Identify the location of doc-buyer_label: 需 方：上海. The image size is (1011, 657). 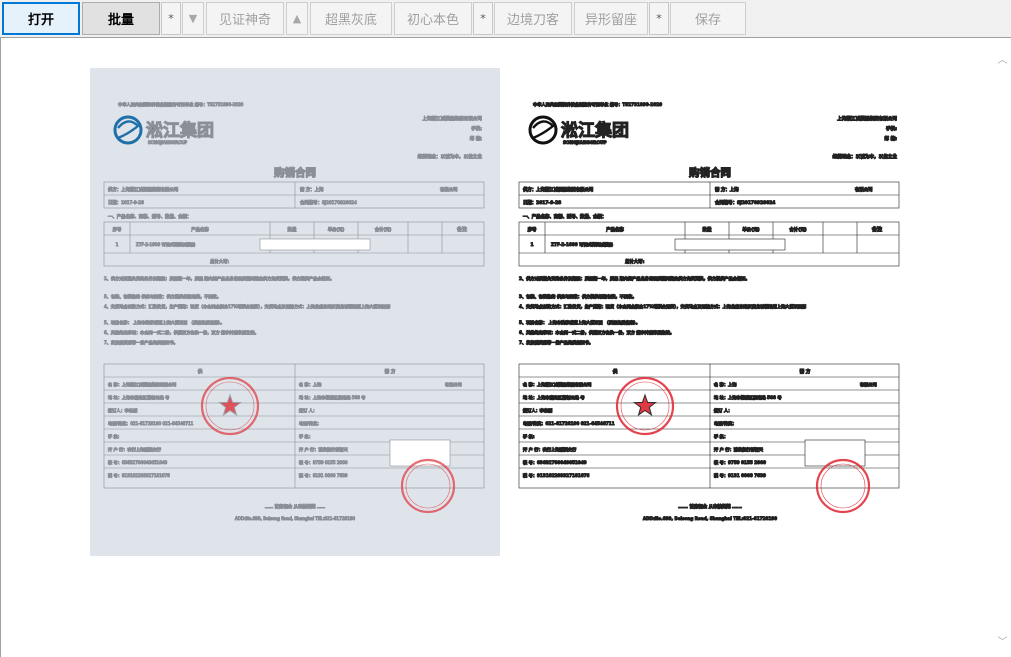
(727, 189).